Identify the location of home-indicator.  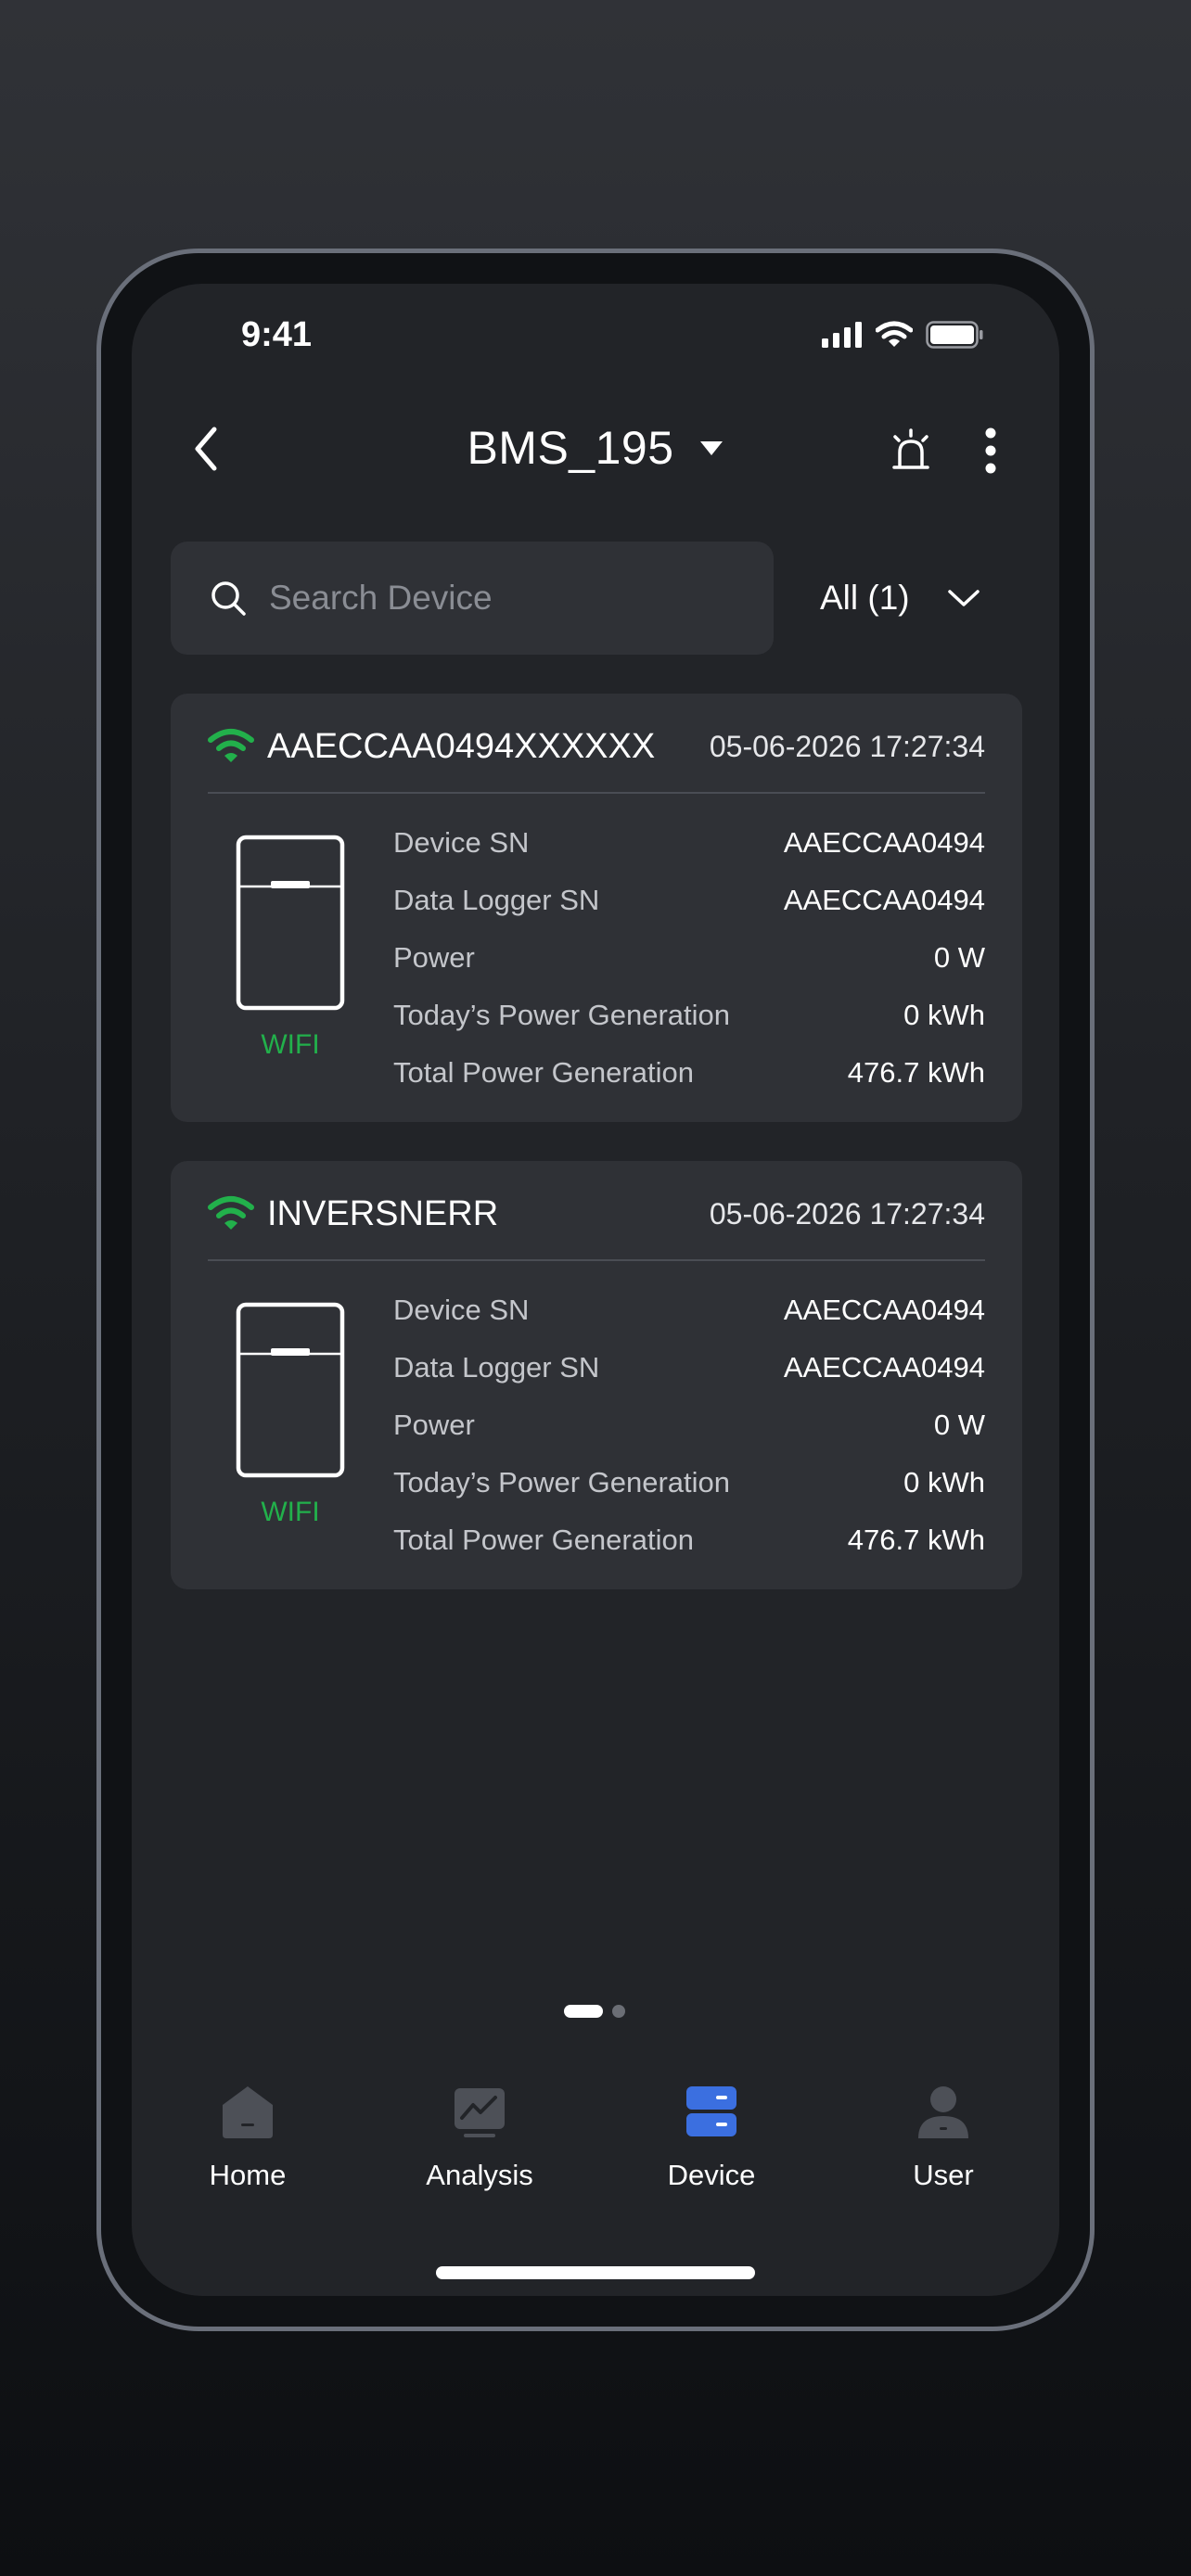
(595, 2272).